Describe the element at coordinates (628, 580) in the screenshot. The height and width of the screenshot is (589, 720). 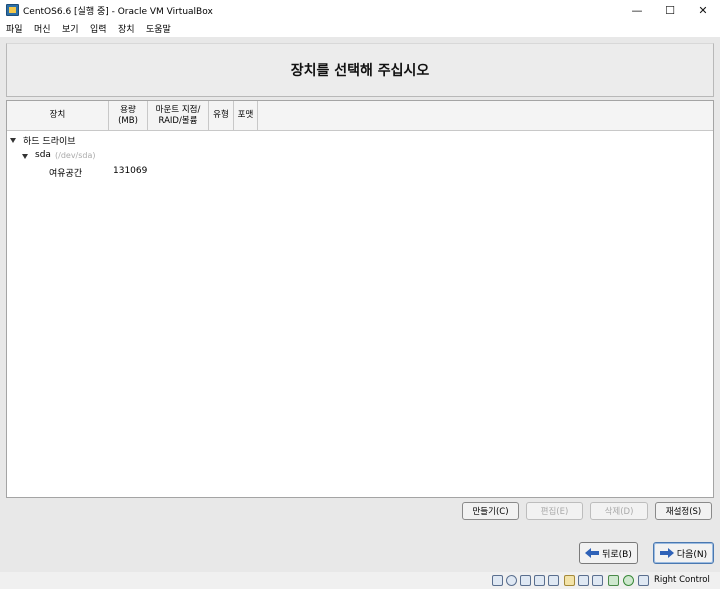
I see `mouse-integration-icon` at that location.